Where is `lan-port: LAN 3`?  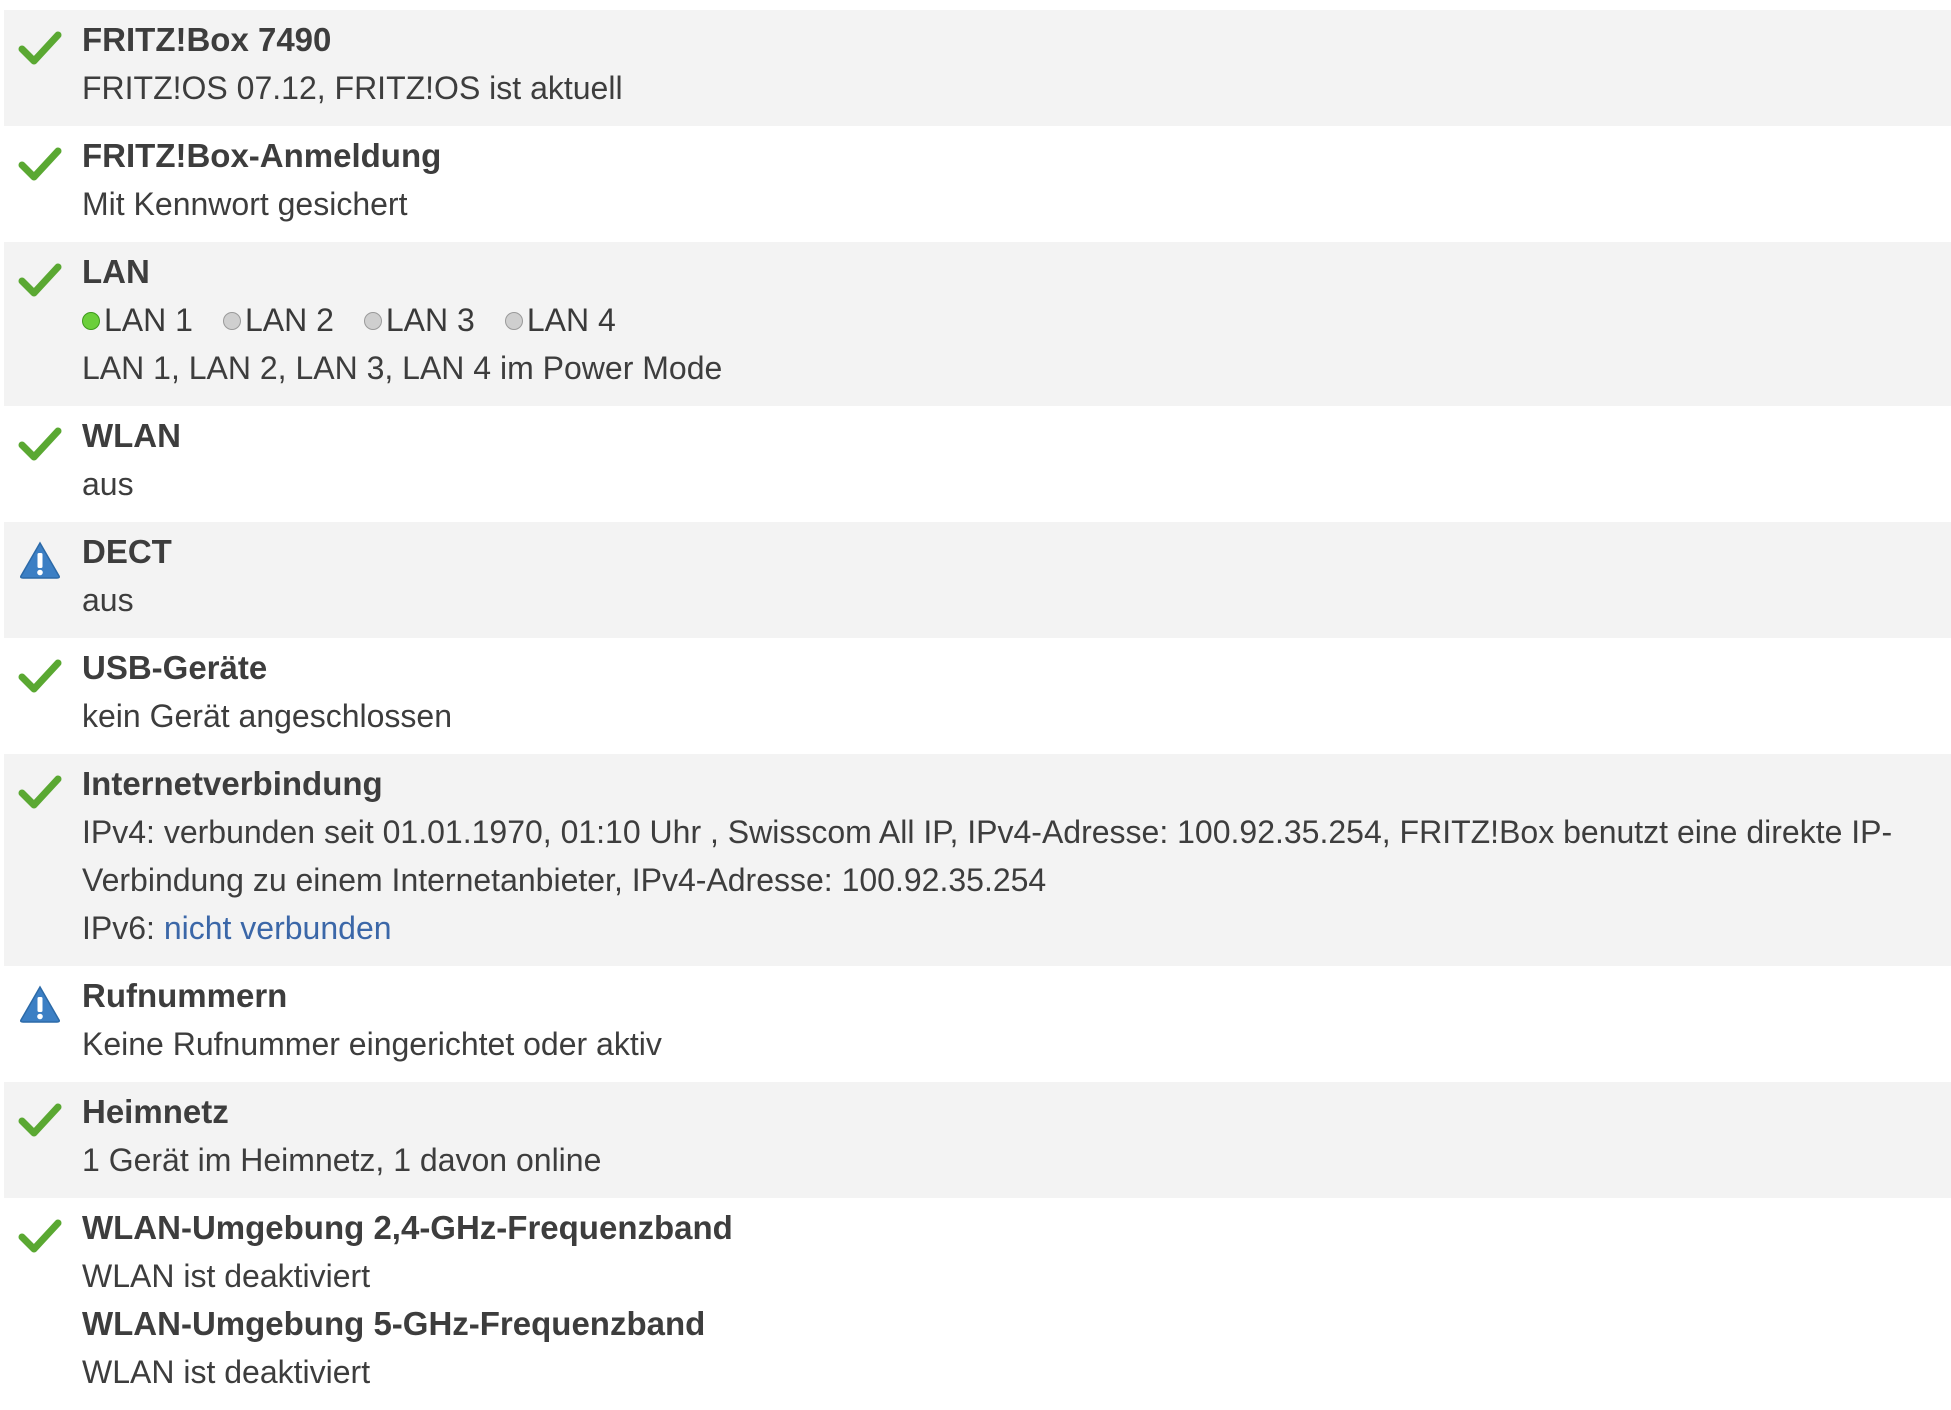
lan-port: LAN 3 is located at coordinates (419, 320).